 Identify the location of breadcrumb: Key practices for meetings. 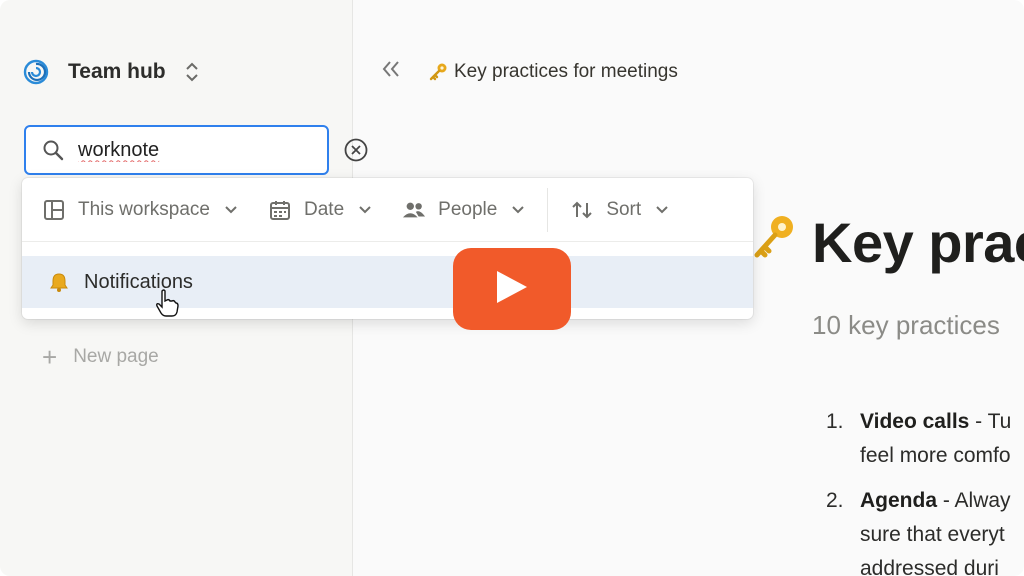
(553, 72).